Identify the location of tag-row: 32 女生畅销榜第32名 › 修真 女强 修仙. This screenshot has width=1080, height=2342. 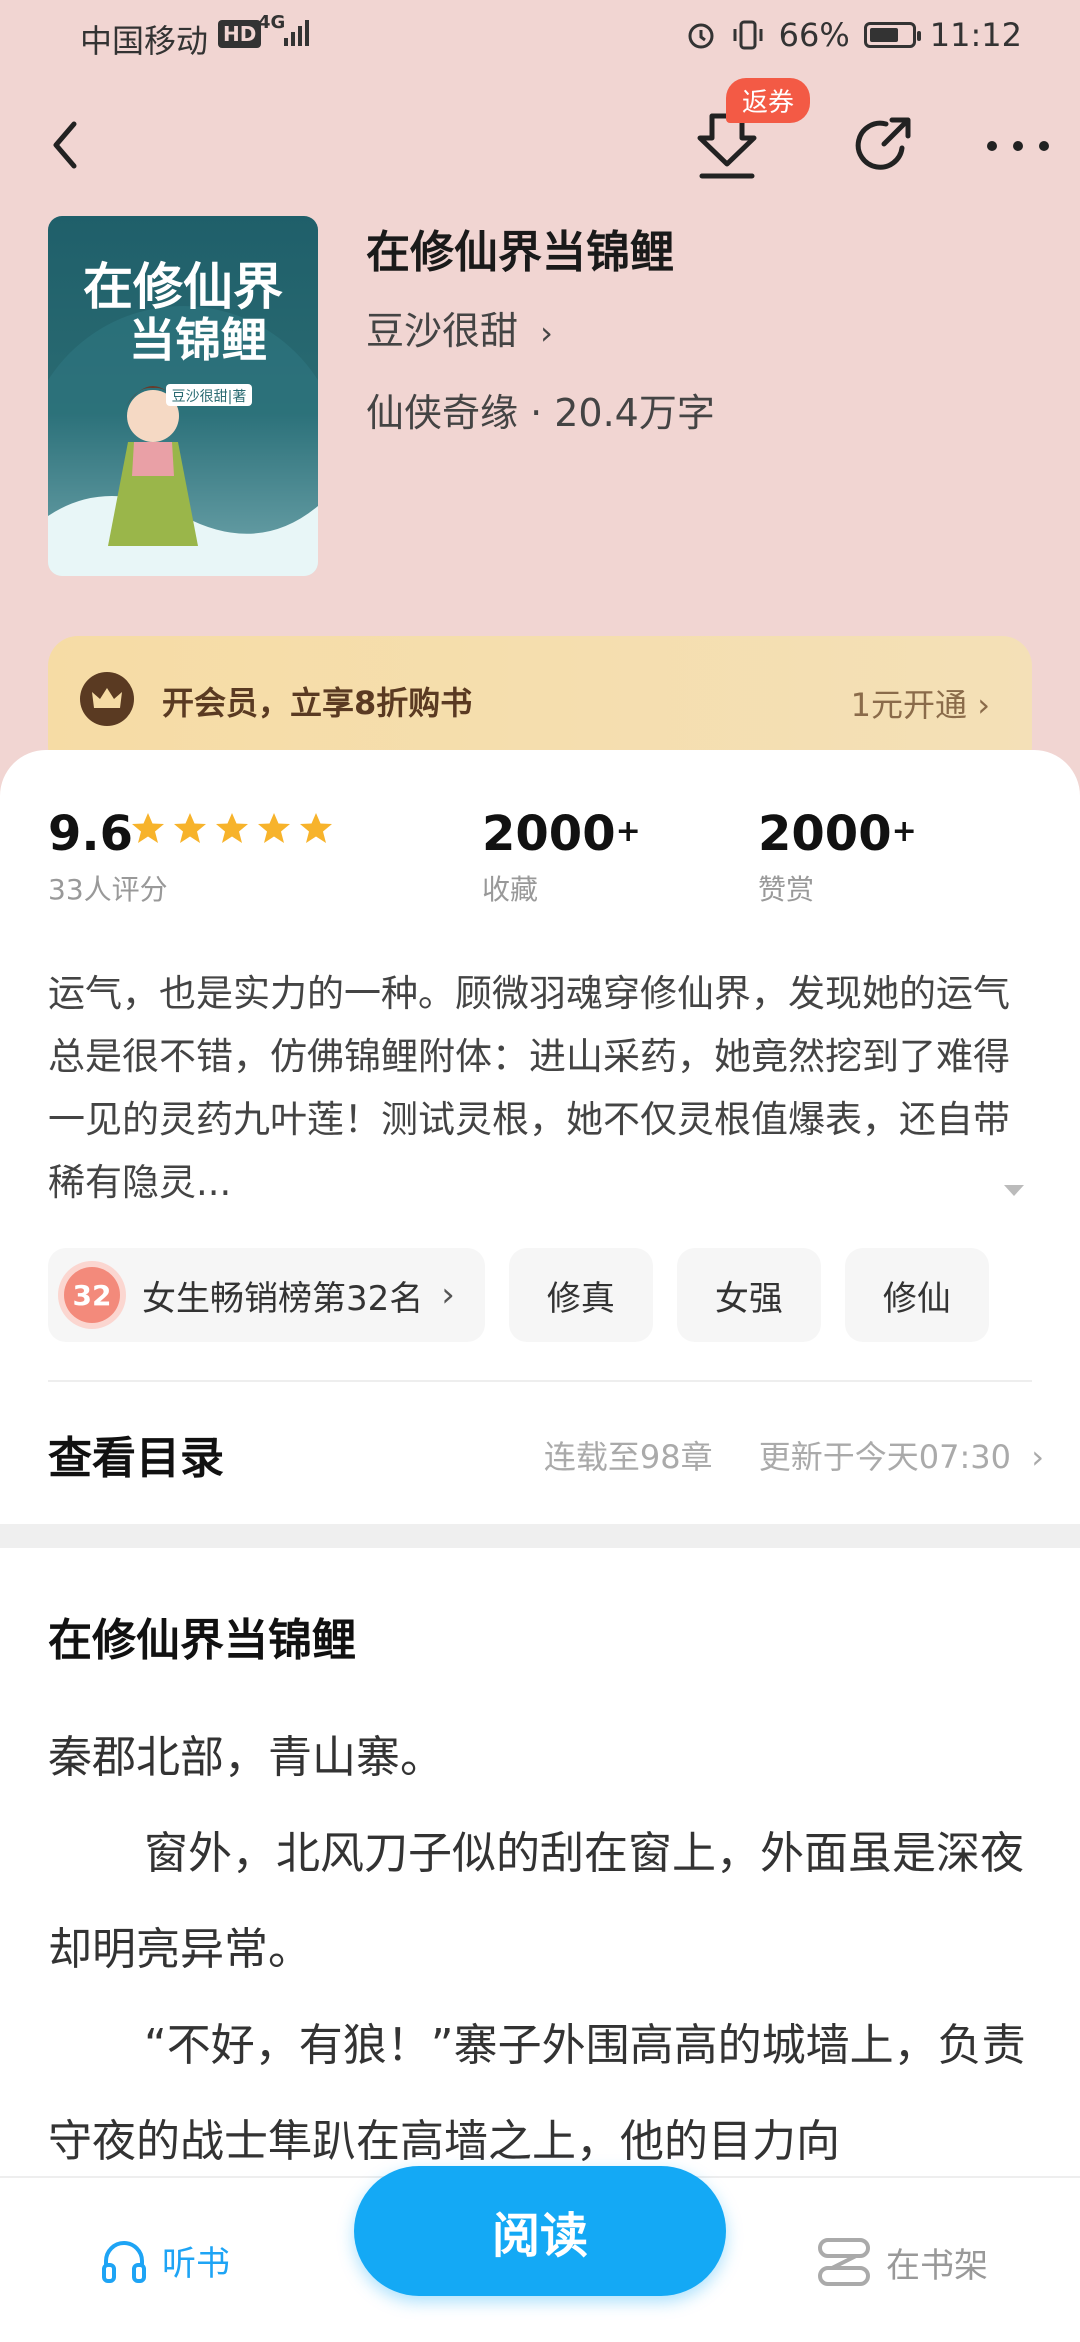
(518, 1295).